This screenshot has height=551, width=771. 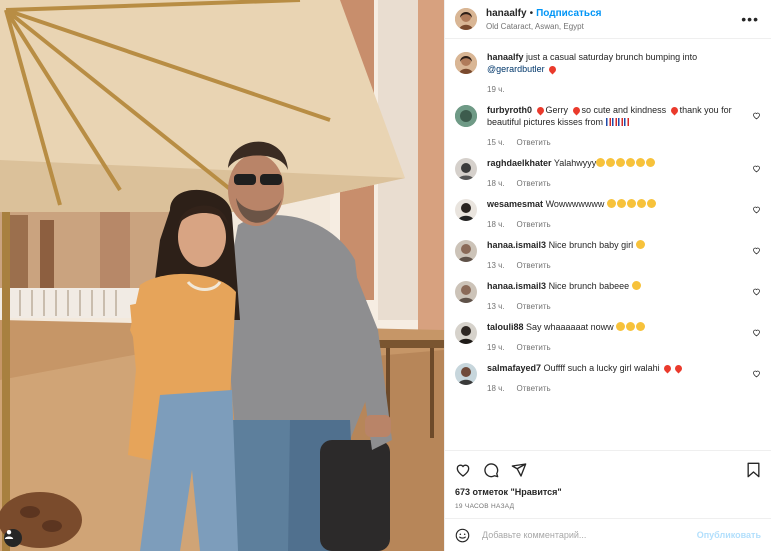 I want to click on comment-item: wesamesmat Wowwwwwww 18 ч. Ответить, so click(x=608, y=213).